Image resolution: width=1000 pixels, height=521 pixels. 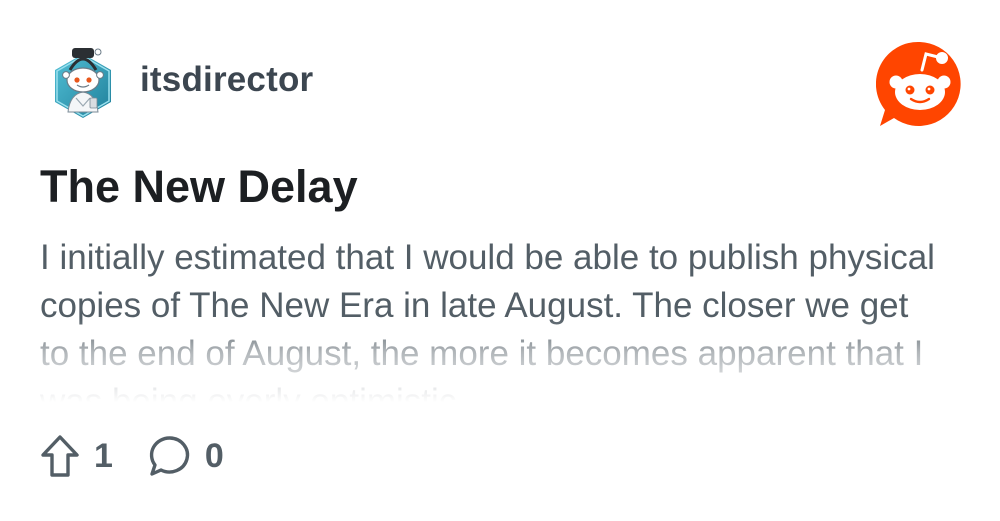 I want to click on upvote-button: 1, so click(x=76, y=456).